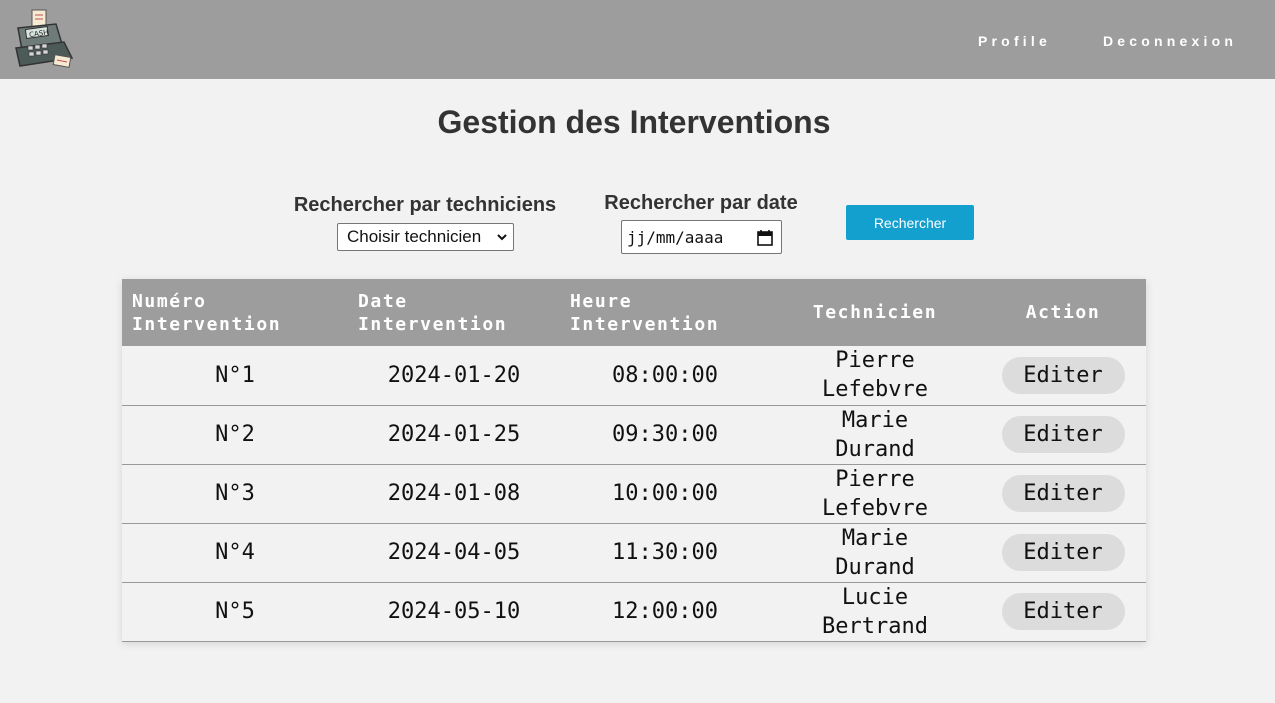  I want to click on search-button: Rechercher, so click(910, 222).